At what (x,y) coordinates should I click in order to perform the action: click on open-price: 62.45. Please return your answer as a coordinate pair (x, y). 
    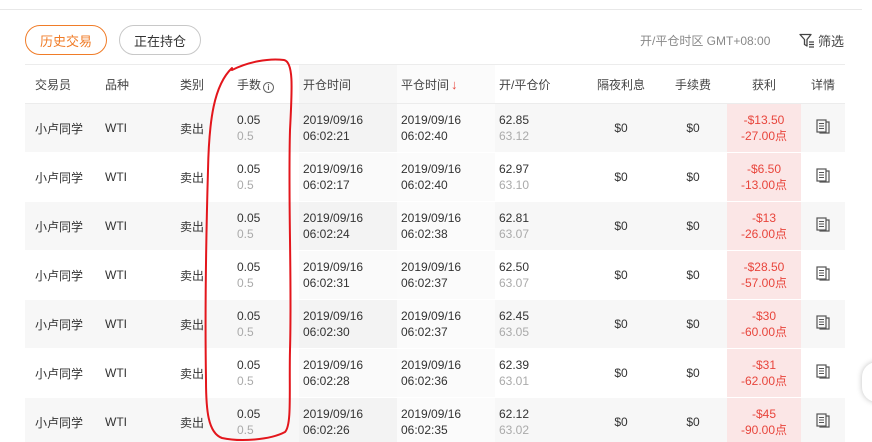
    Looking at the image, I should click on (514, 316).